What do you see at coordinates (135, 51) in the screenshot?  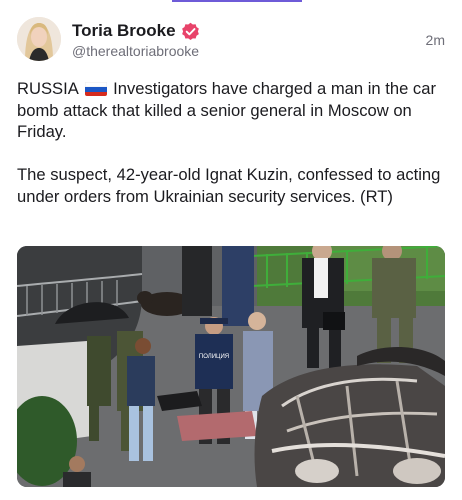 I see `author-handle: @therealtoriabrooke` at bounding box center [135, 51].